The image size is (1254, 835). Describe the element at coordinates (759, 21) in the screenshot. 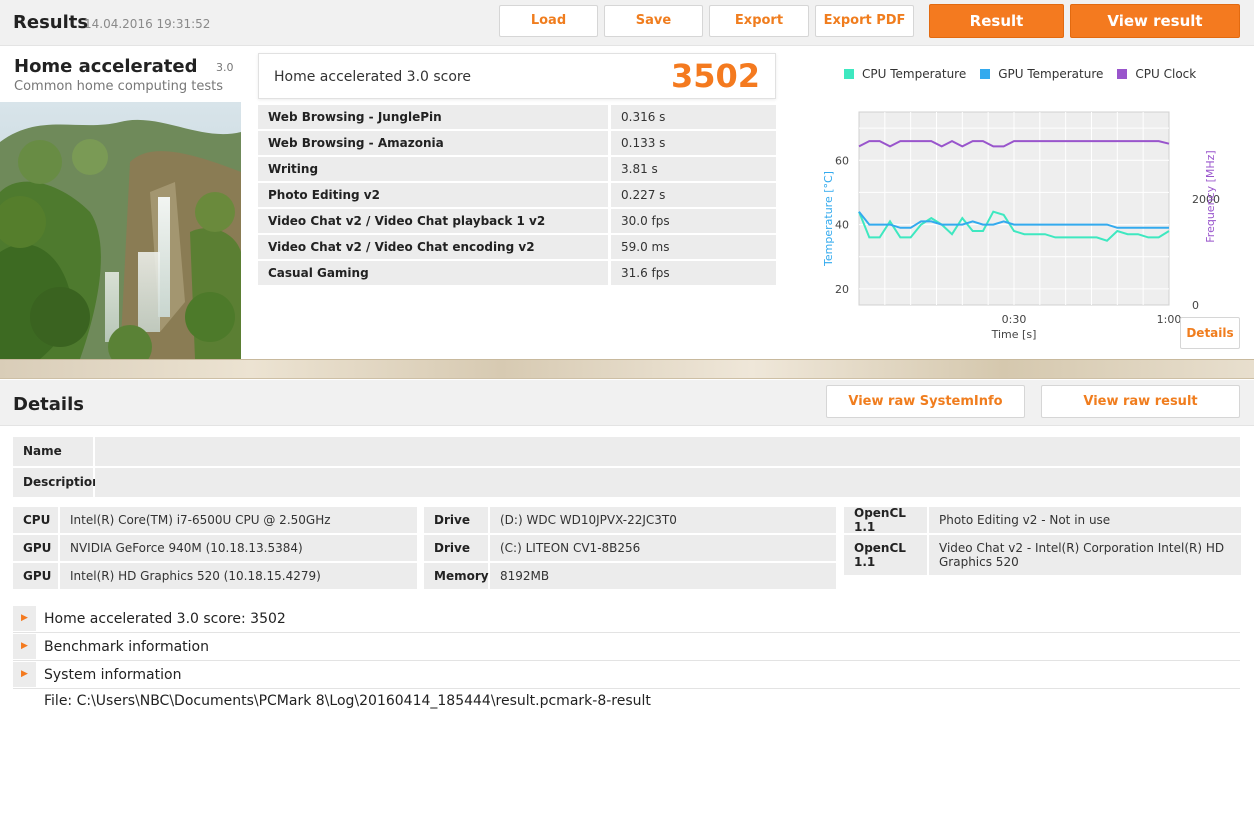

I see `export-button: Export` at that location.